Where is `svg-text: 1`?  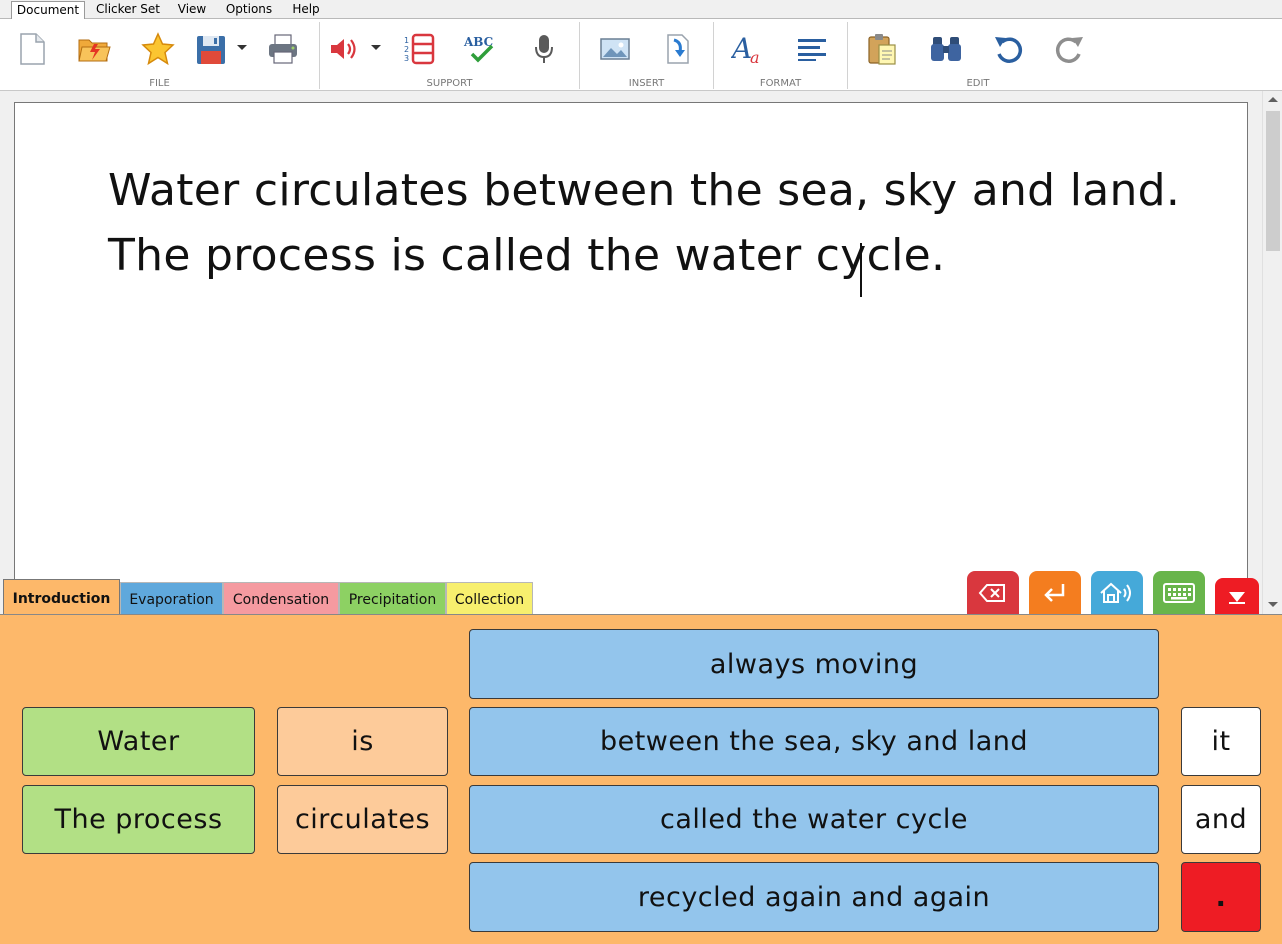 svg-text: 1 is located at coordinates (406, 40).